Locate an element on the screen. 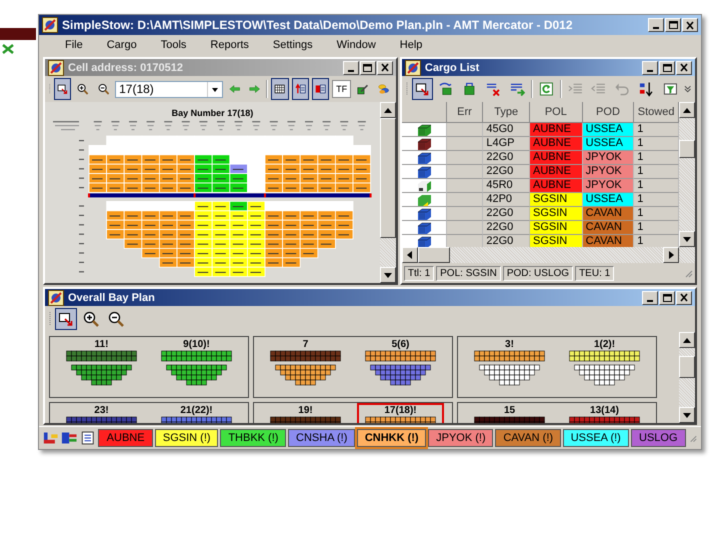 This screenshot has height=540, width=720. menu-item: Help is located at coordinates (411, 45).